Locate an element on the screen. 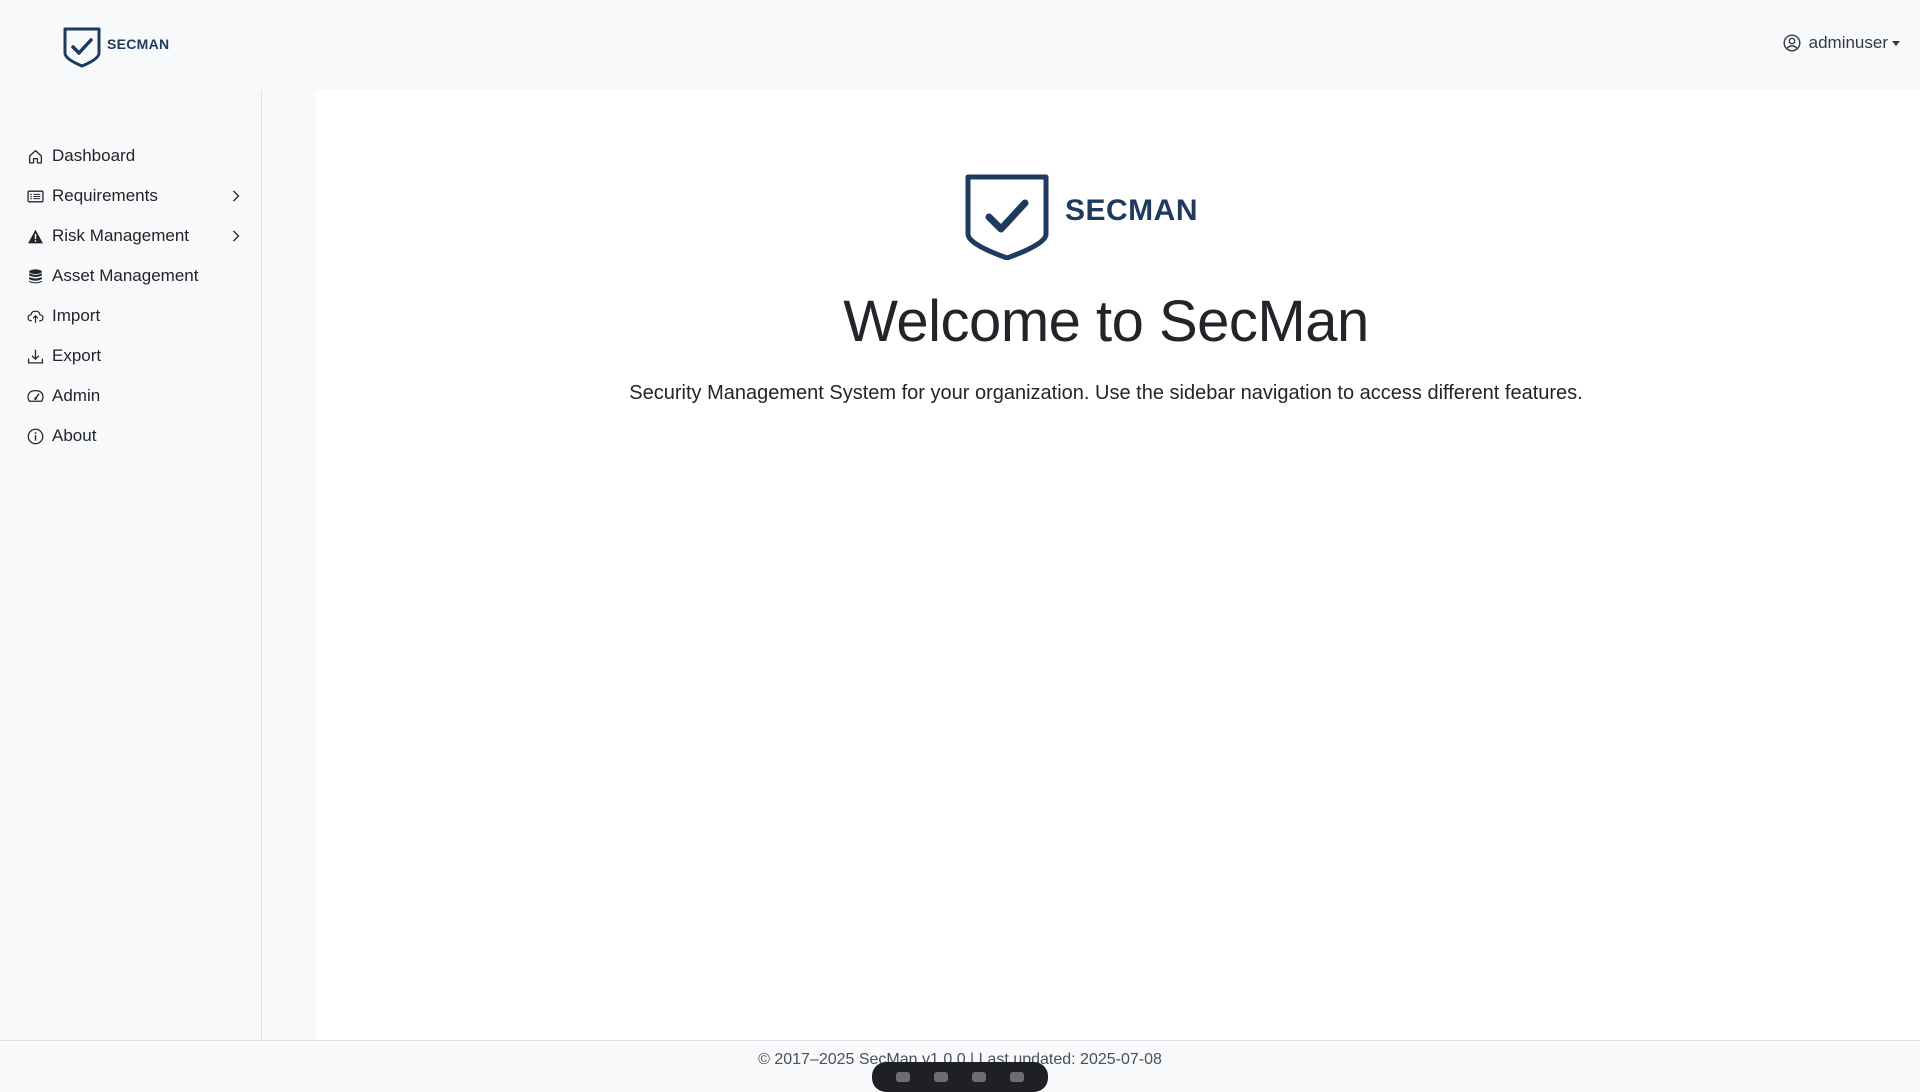  sidebar-item-label: Admin is located at coordinates (76, 395).